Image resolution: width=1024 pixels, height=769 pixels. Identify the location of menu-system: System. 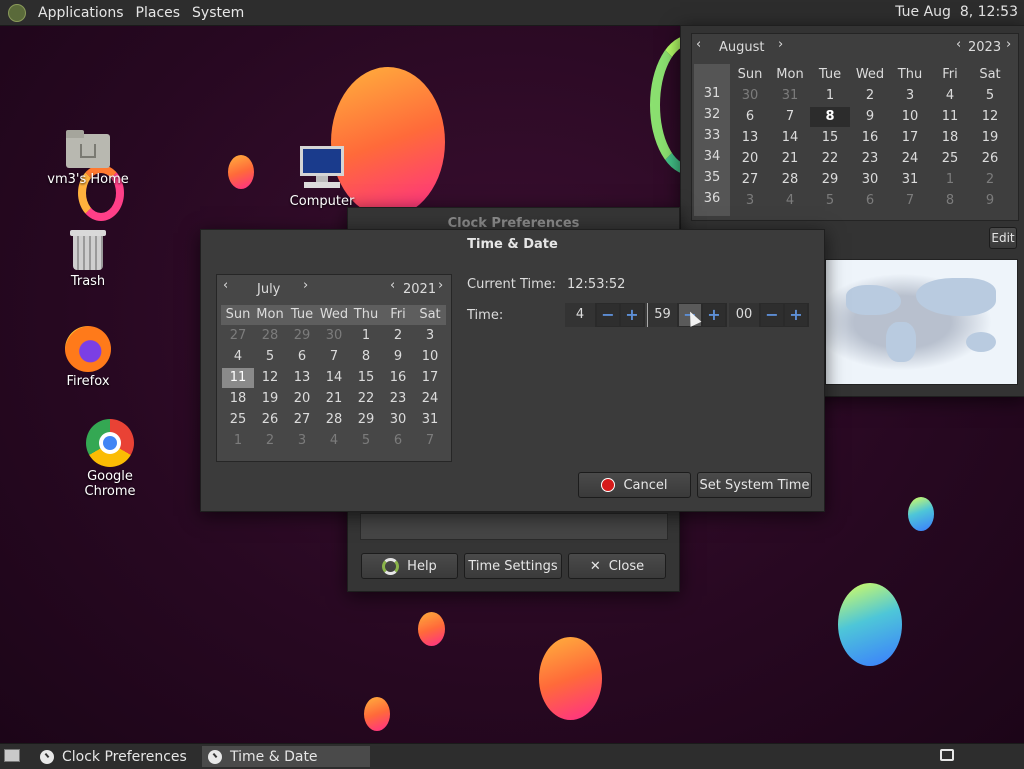
(218, 13).